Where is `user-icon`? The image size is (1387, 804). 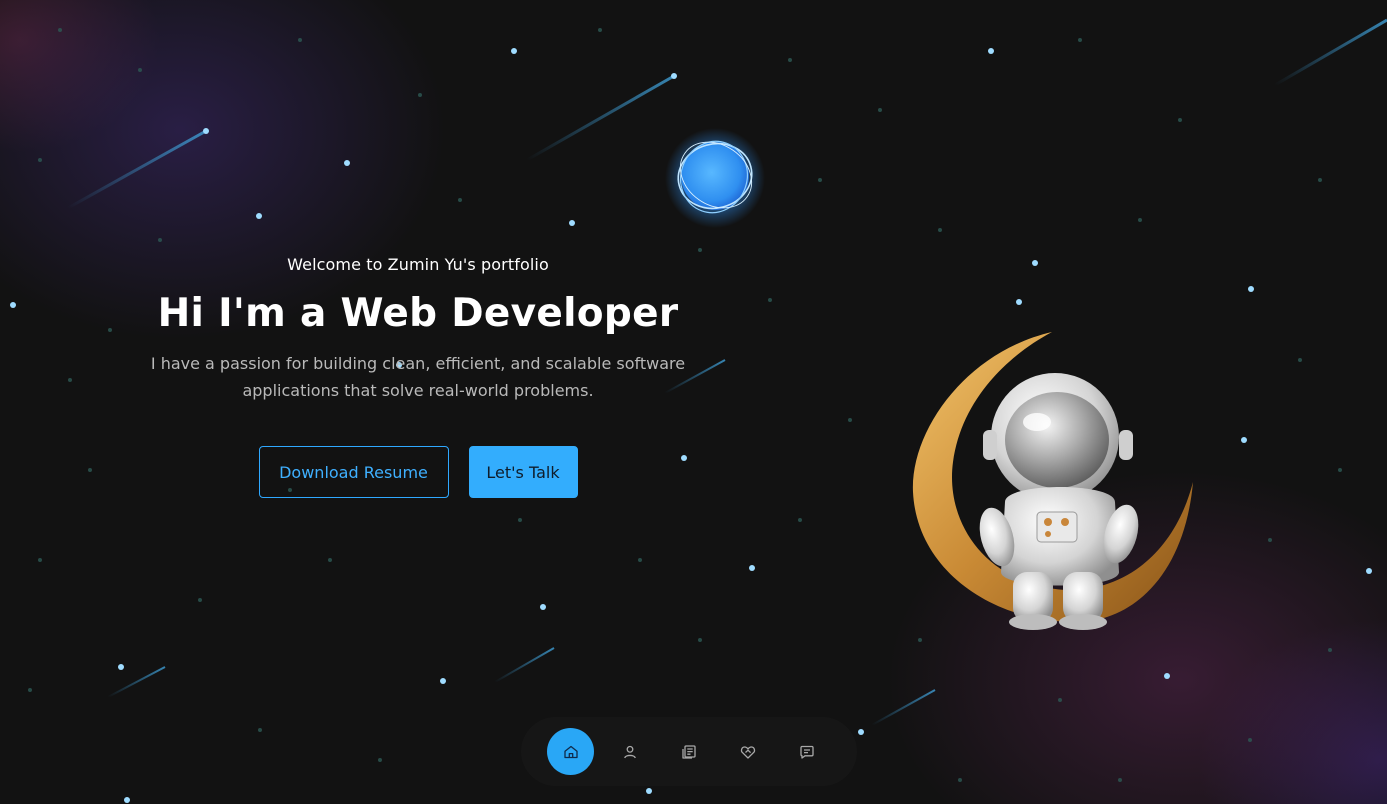 user-icon is located at coordinates (629, 751).